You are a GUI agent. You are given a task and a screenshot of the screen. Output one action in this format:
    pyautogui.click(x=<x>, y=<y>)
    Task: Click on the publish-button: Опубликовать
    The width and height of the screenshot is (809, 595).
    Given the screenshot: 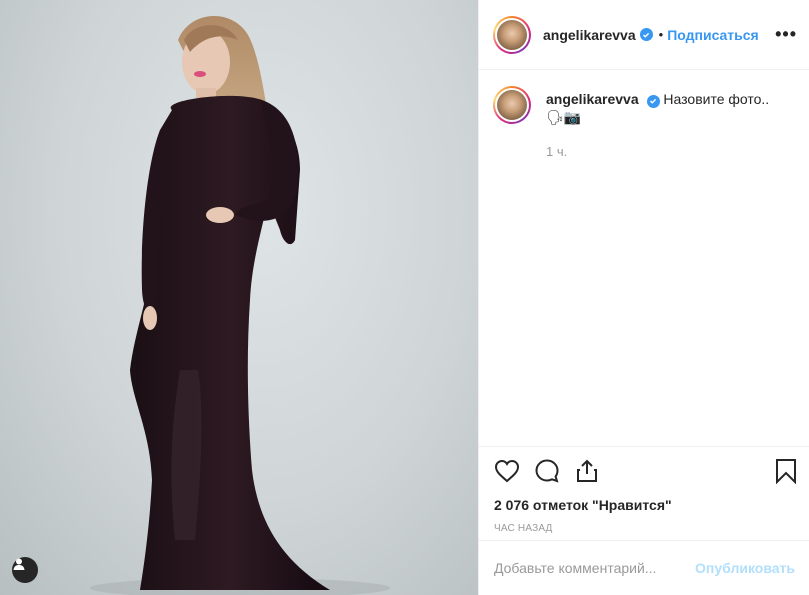 What is the action you would take?
    pyautogui.click(x=745, y=568)
    